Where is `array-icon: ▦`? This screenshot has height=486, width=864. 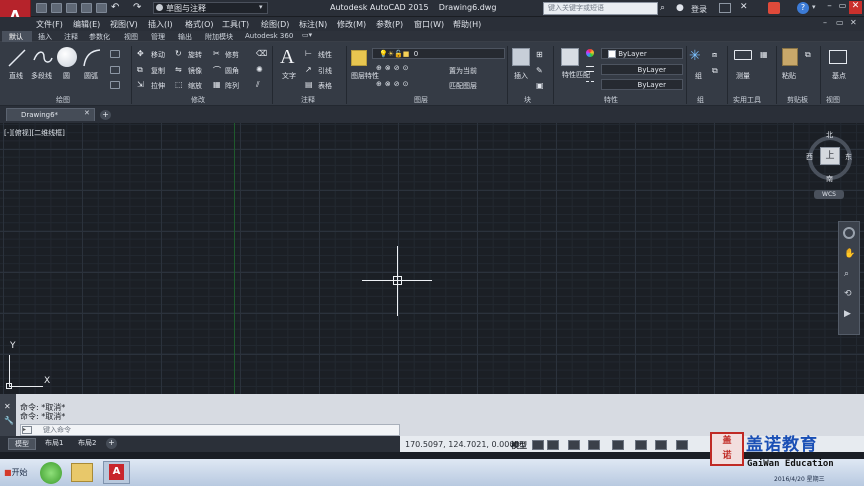 array-icon: ▦ is located at coordinates (217, 84).